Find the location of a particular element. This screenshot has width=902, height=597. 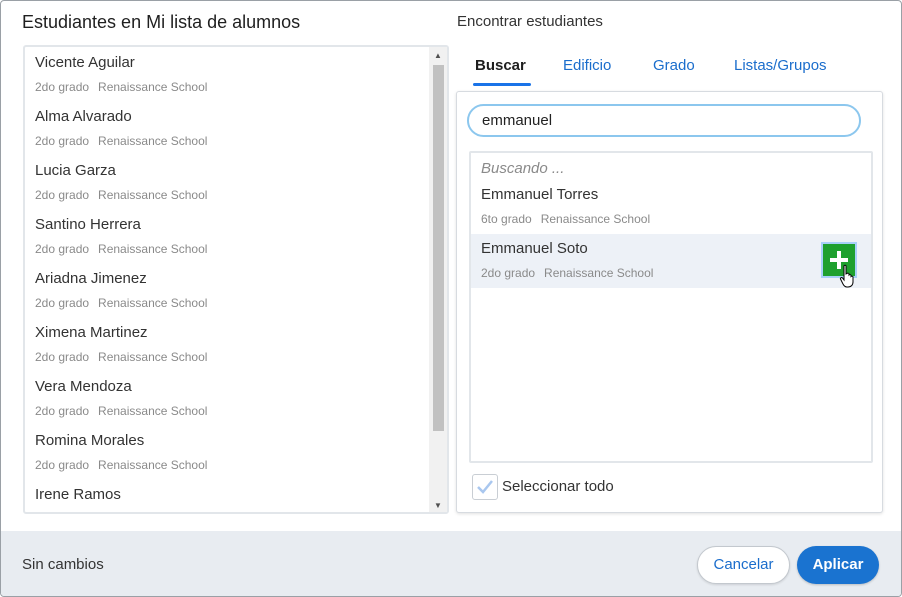

tab-edificio: Edificio is located at coordinates (587, 65).